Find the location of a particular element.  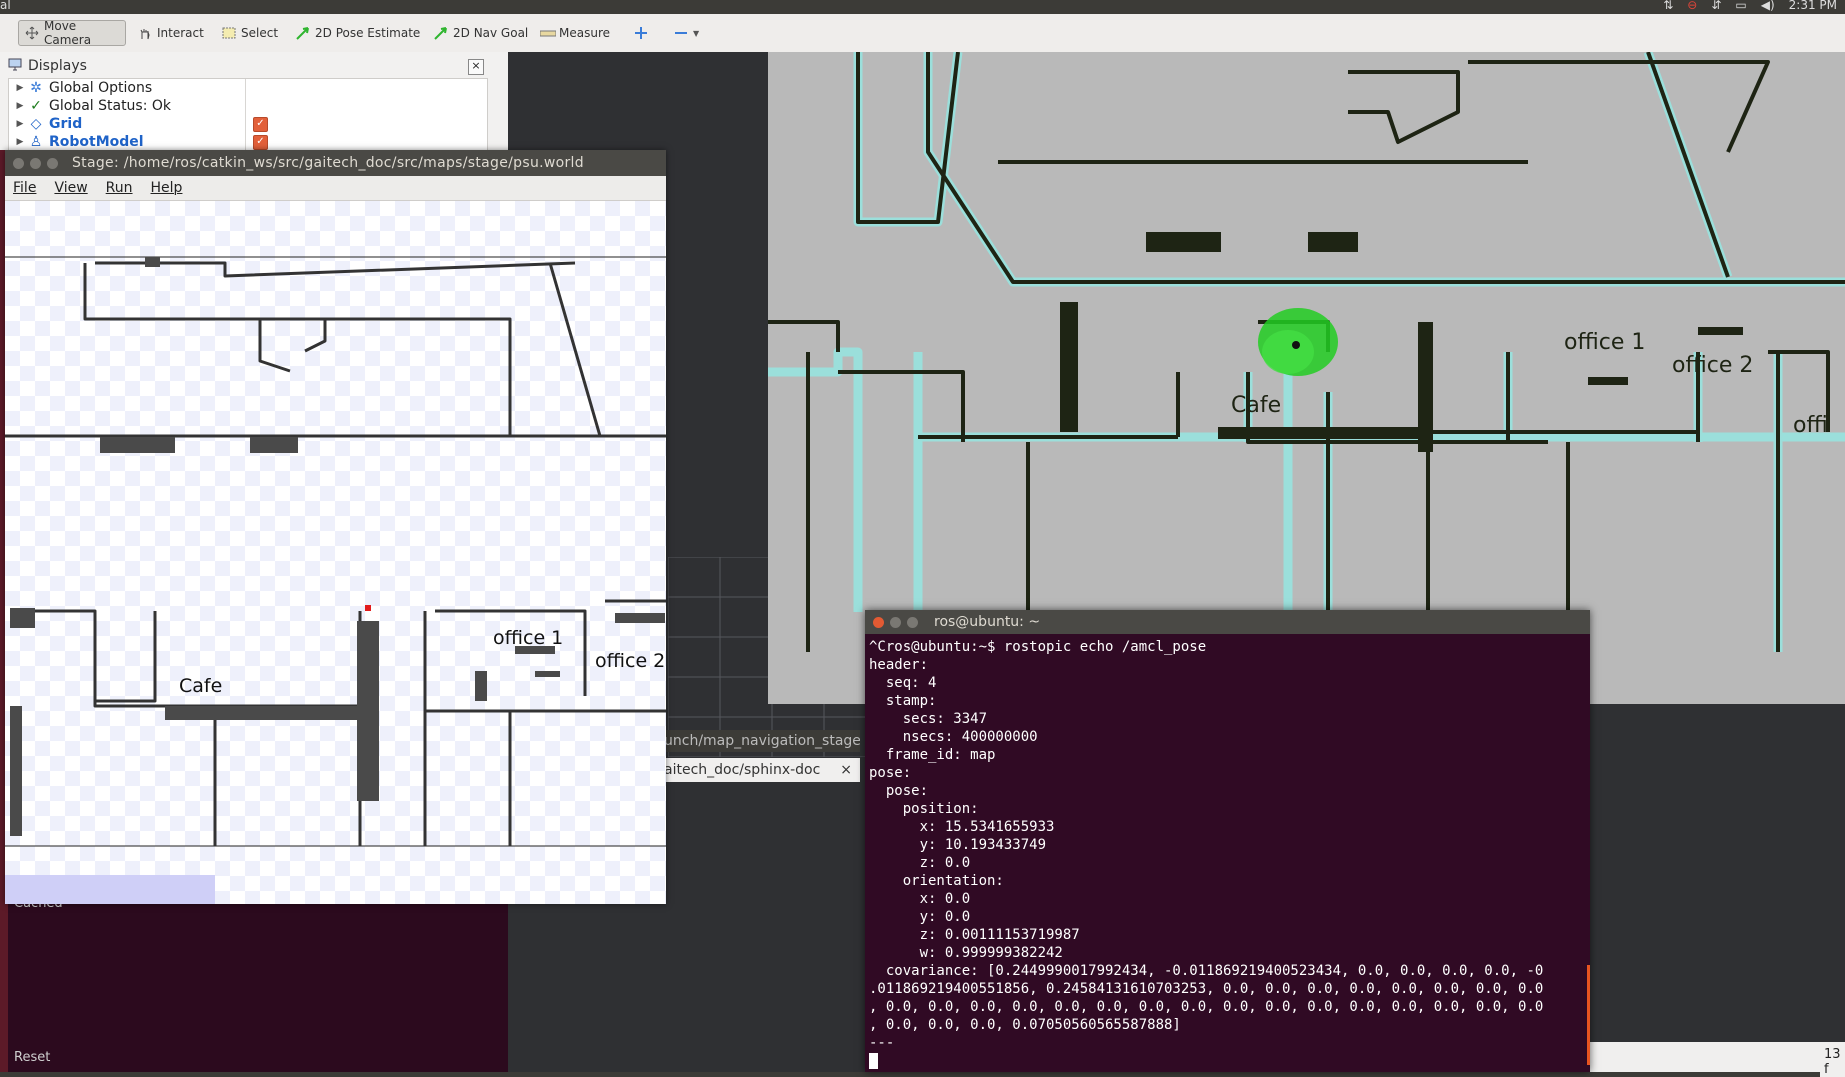

tree-item-label: Global Status: Ok is located at coordinates (110, 106).